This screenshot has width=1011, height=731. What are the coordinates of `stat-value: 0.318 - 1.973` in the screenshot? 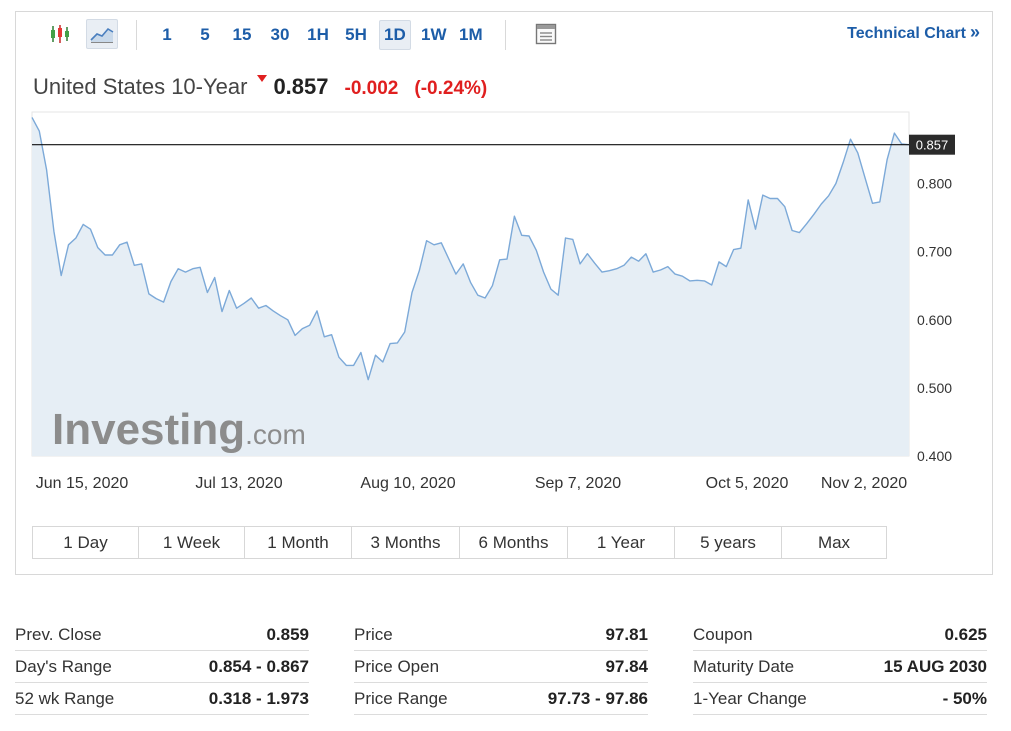 It's located at (258, 698).